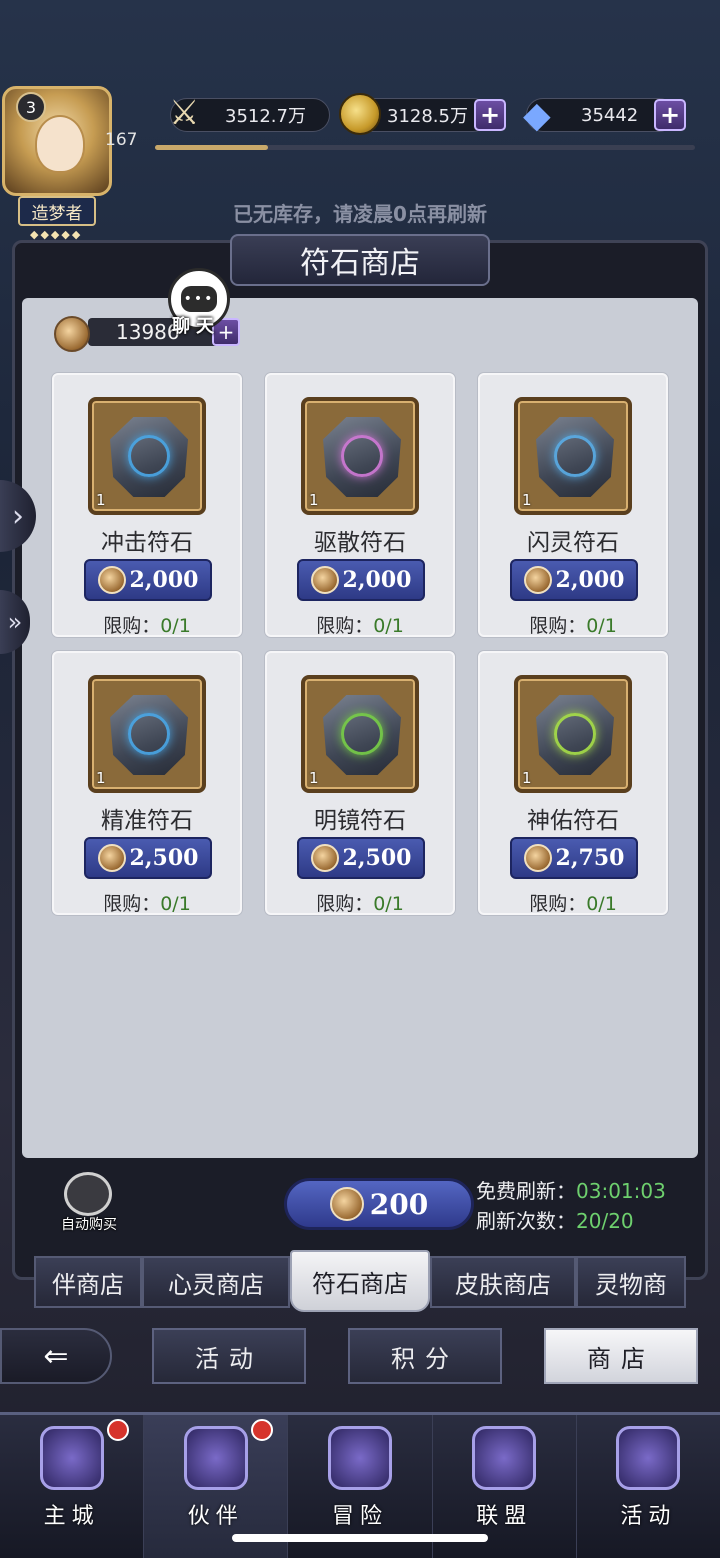  Describe the element at coordinates (265, 116) in the screenshot. I see `power-value: 3512.7万` at that location.